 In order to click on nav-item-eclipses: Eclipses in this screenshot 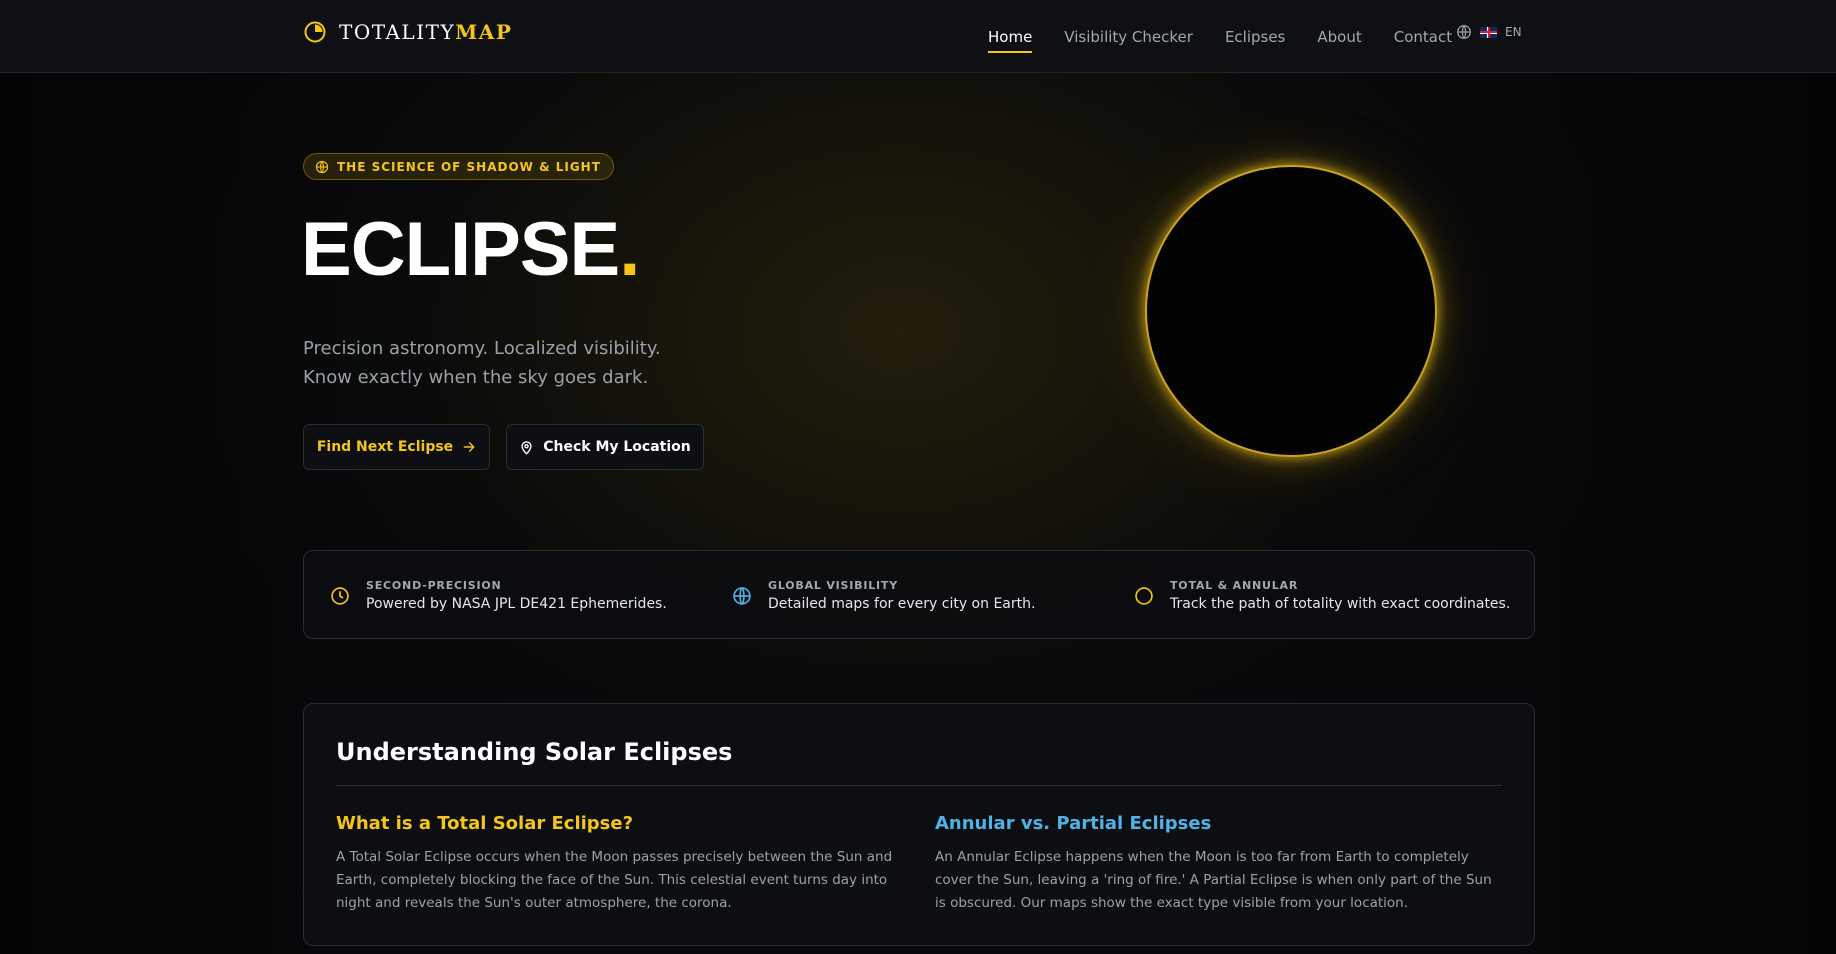, I will do `click(1255, 36)`.